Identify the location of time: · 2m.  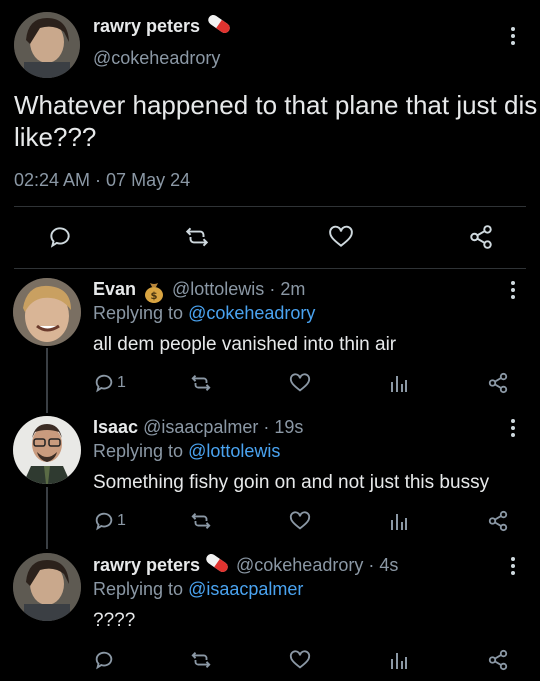
(287, 289).